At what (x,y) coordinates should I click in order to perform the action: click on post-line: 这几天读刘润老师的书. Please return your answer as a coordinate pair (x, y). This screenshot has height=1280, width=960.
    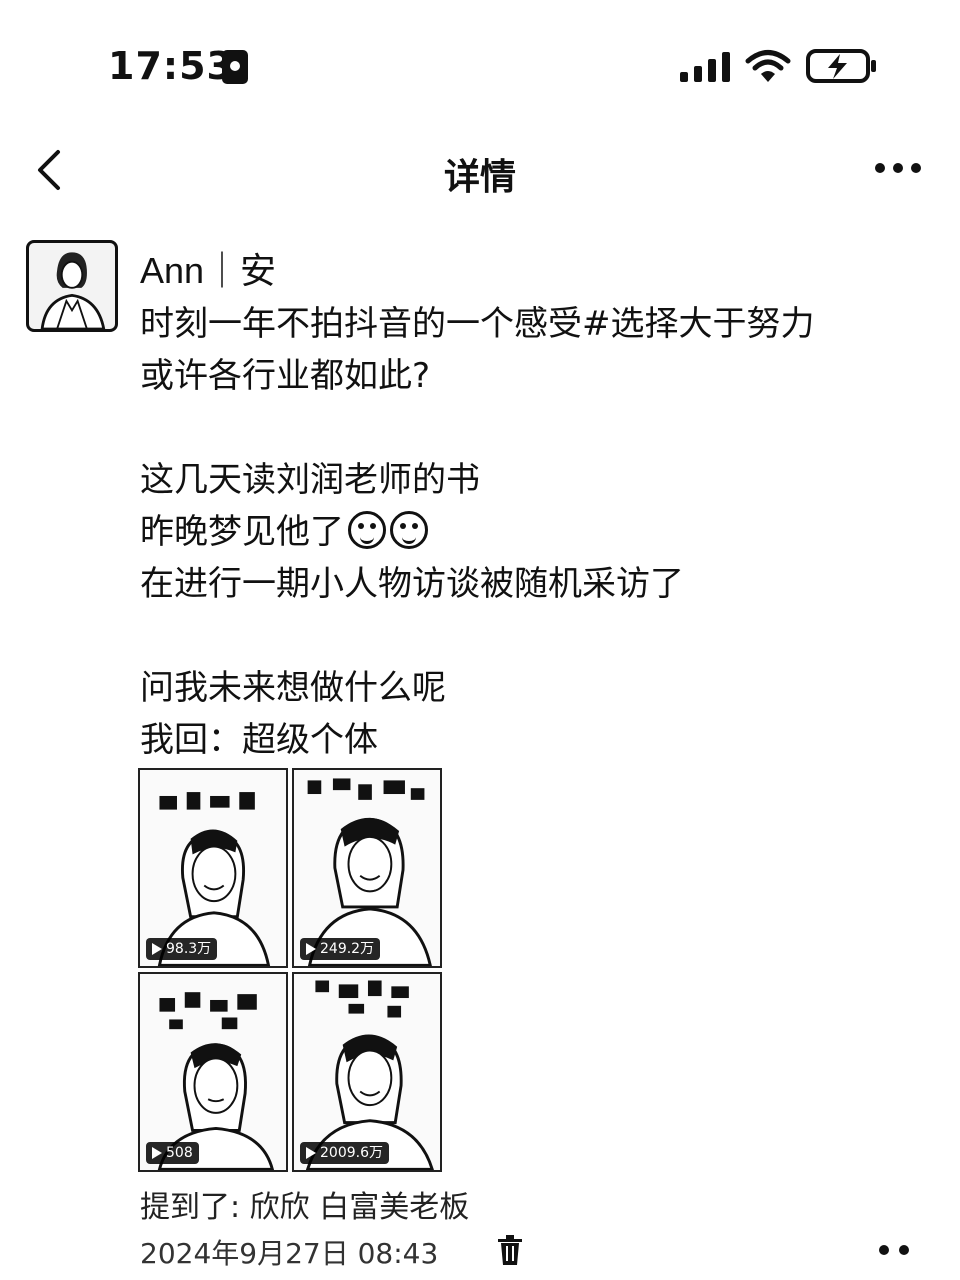
    Looking at the image, I should click on (310, 480).